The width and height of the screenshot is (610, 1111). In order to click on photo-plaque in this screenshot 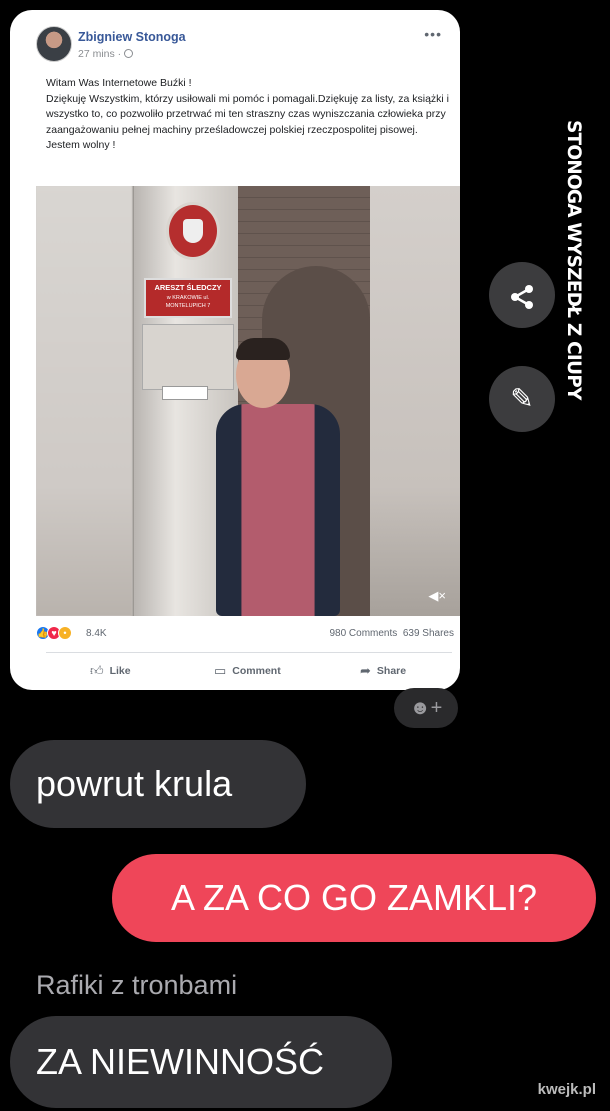, I will do `click(188, 357)`.